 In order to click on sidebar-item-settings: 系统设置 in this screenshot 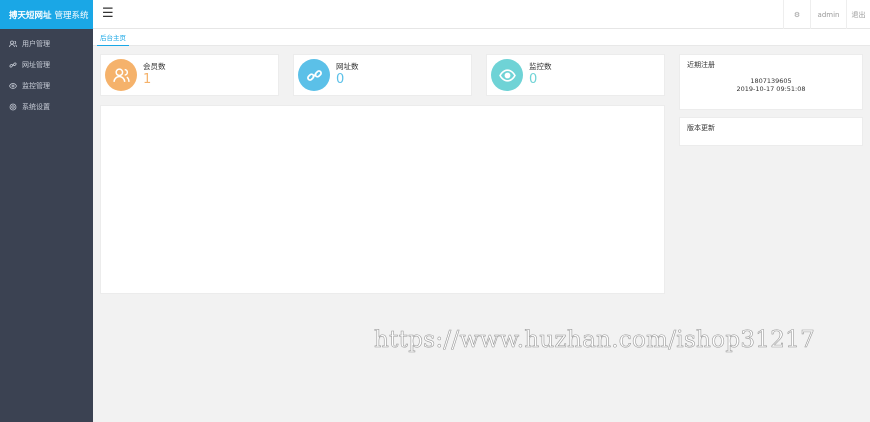, I will do `click(46, 106)`.